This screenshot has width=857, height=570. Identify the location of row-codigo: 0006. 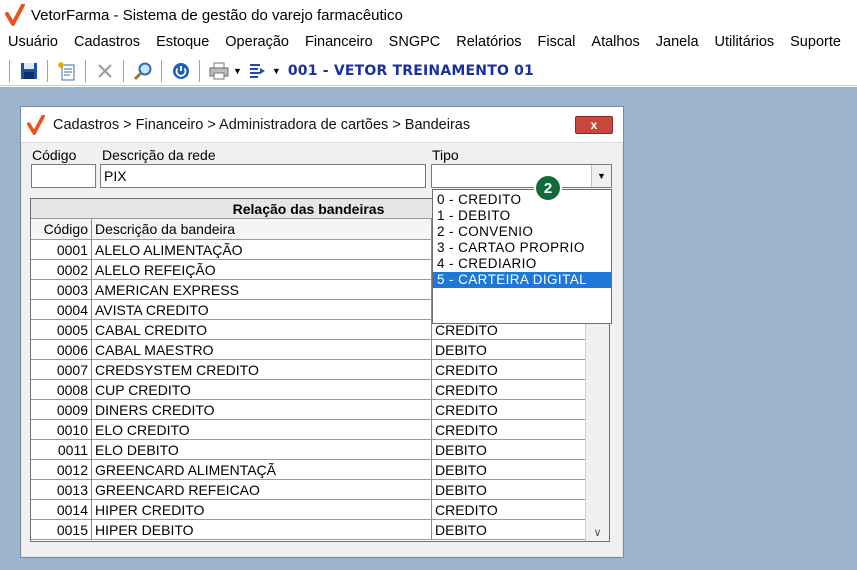
(61, 350).